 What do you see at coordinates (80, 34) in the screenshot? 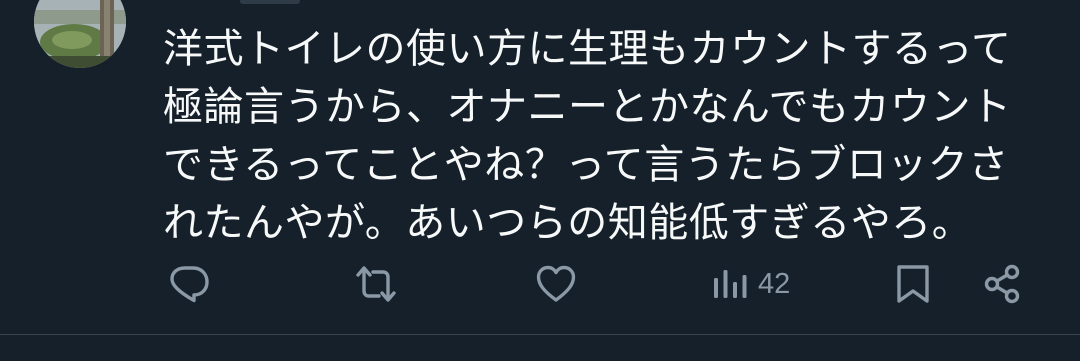
I see `avatar` at bounding box center [80, 34].